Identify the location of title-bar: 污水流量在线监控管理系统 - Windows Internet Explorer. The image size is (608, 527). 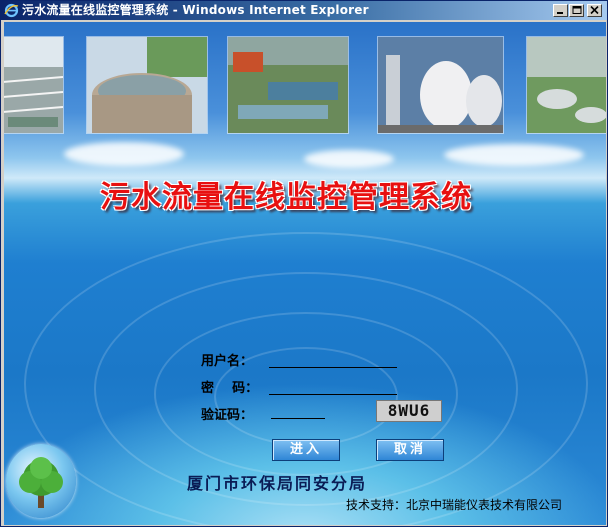
(304, 10).